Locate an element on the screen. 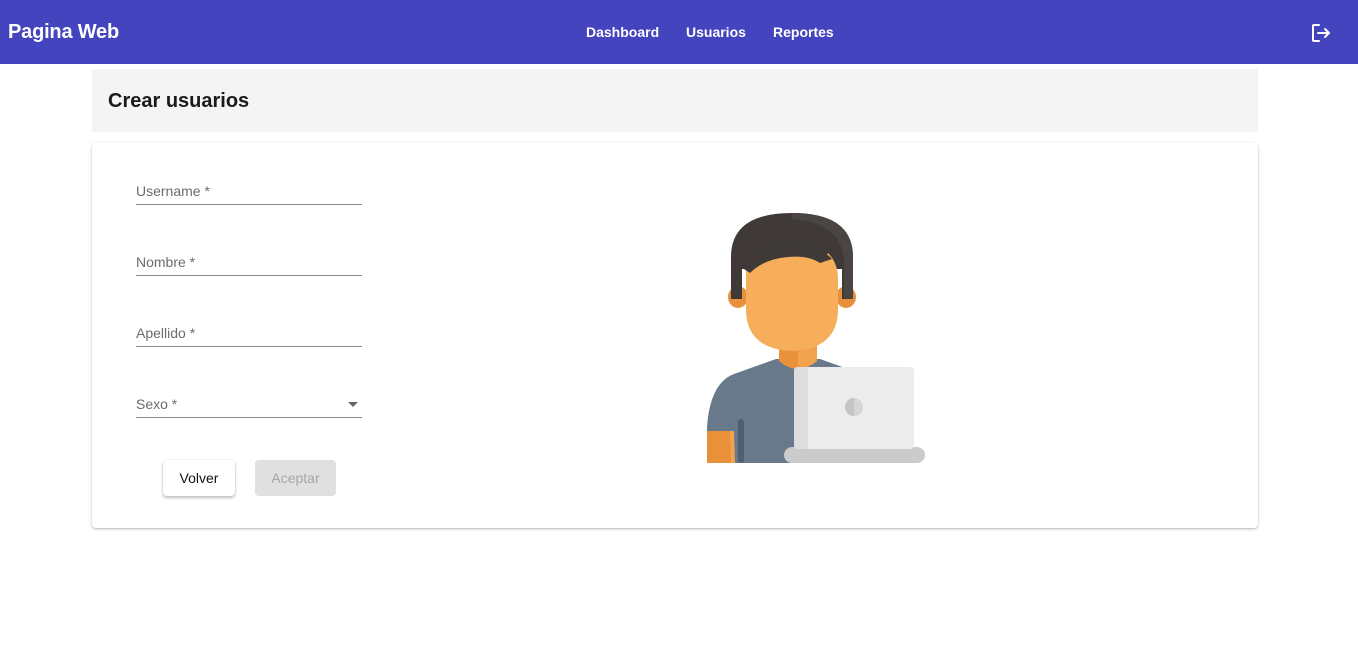  nav-dashboard: Dashboard is located at coordinates (622, 32).